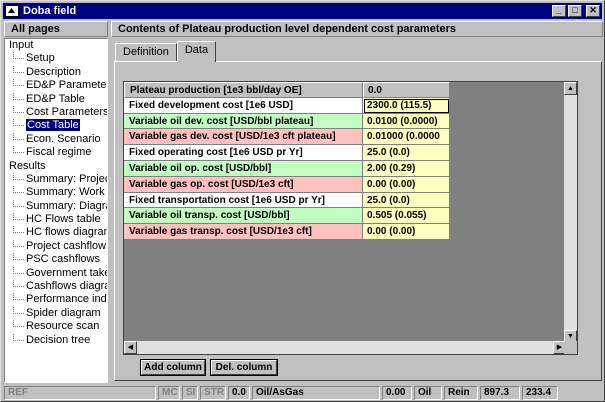 This screenshot has width=605, height=402. Describe the element at coordinates (56, 232) in the screenshot. I see `tree-item-hc-flows-diagram: HC flows diagram` at that location.